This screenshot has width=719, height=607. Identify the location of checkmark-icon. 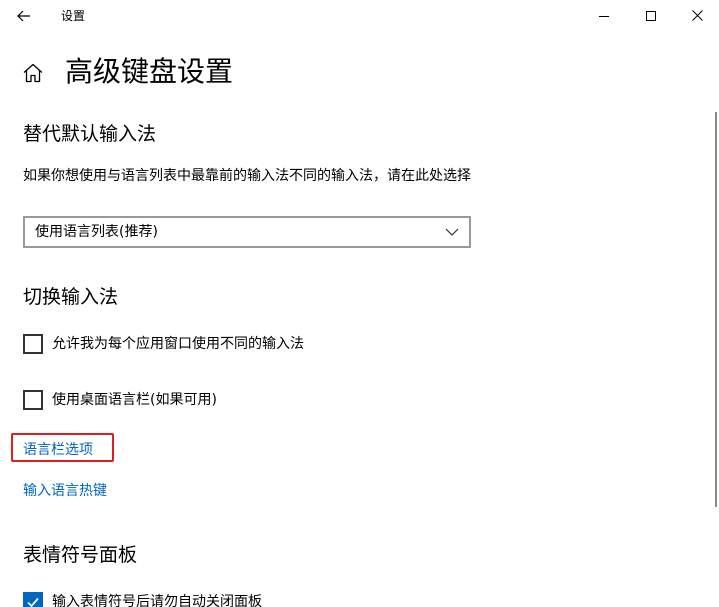
(33, 602).